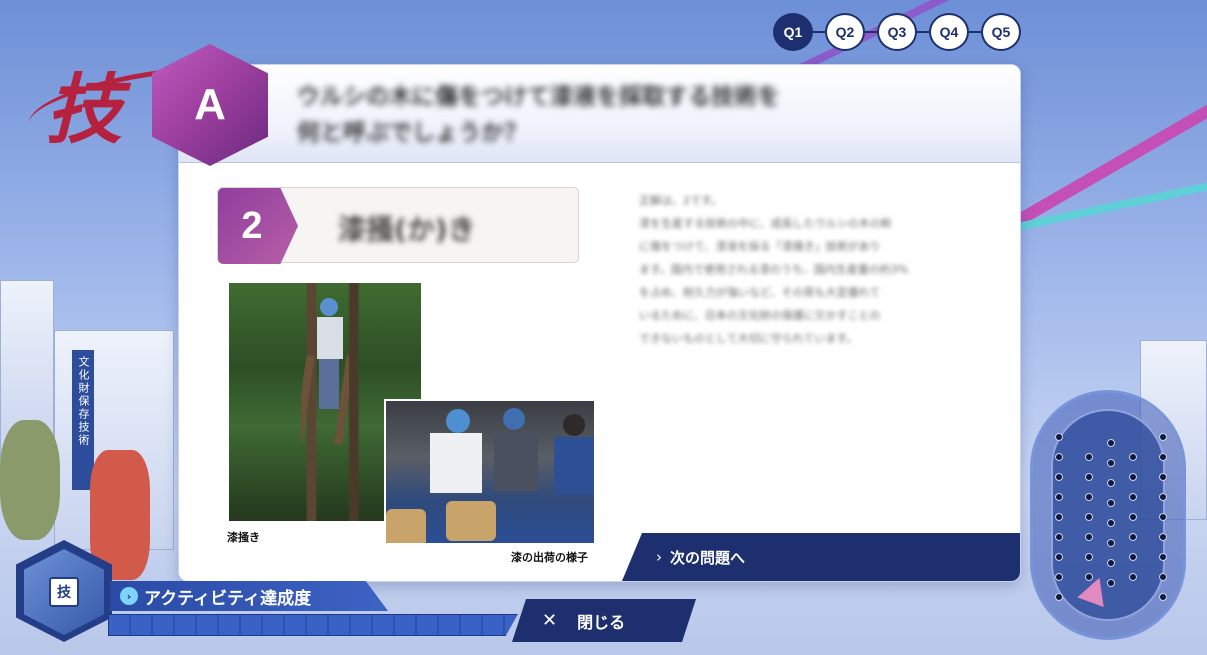 The width and height of the screenshot is (1207, 655). What do you see at coordinates (821, 557) in the screenshot?
I see `next-question-button: › 次の問題へ` at bounding box center [821, 557].